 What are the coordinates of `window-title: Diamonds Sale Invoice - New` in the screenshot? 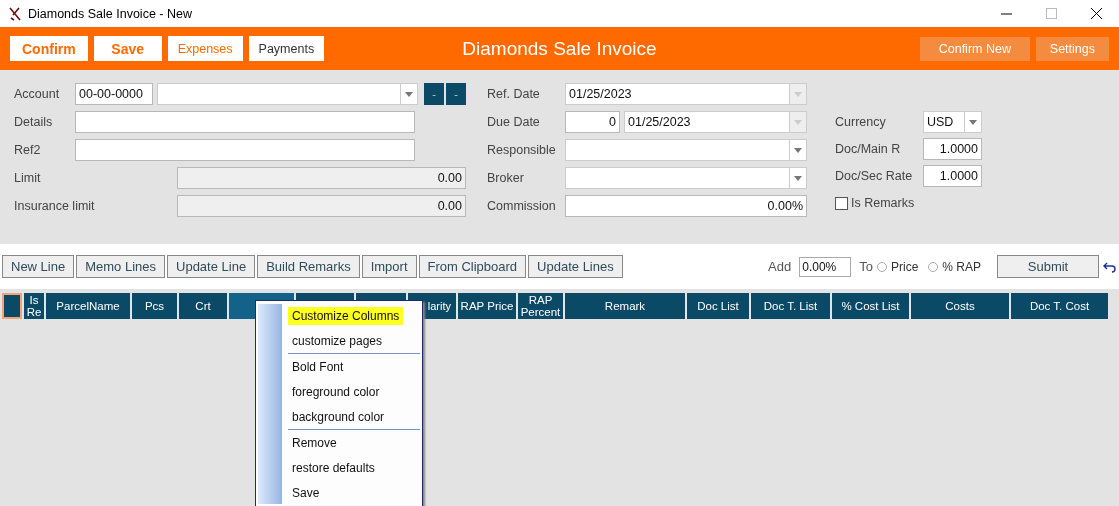 It's located at (110, 13).